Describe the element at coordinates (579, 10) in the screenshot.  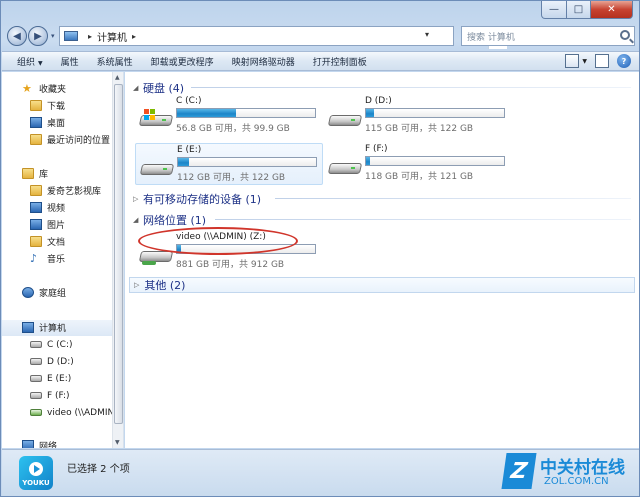
I see `maximize-button: □` at that location.